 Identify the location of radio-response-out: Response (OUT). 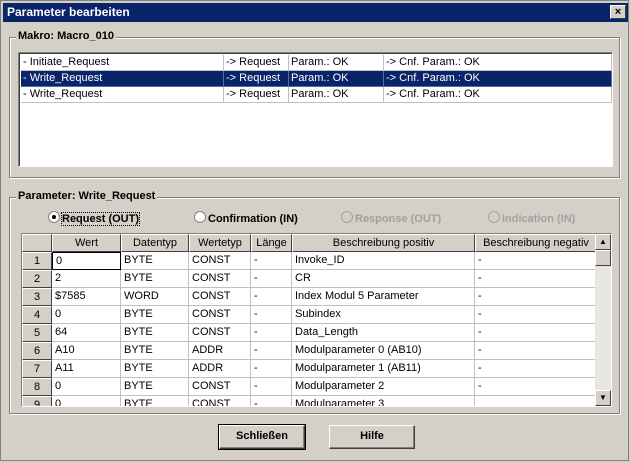
(391, 218).